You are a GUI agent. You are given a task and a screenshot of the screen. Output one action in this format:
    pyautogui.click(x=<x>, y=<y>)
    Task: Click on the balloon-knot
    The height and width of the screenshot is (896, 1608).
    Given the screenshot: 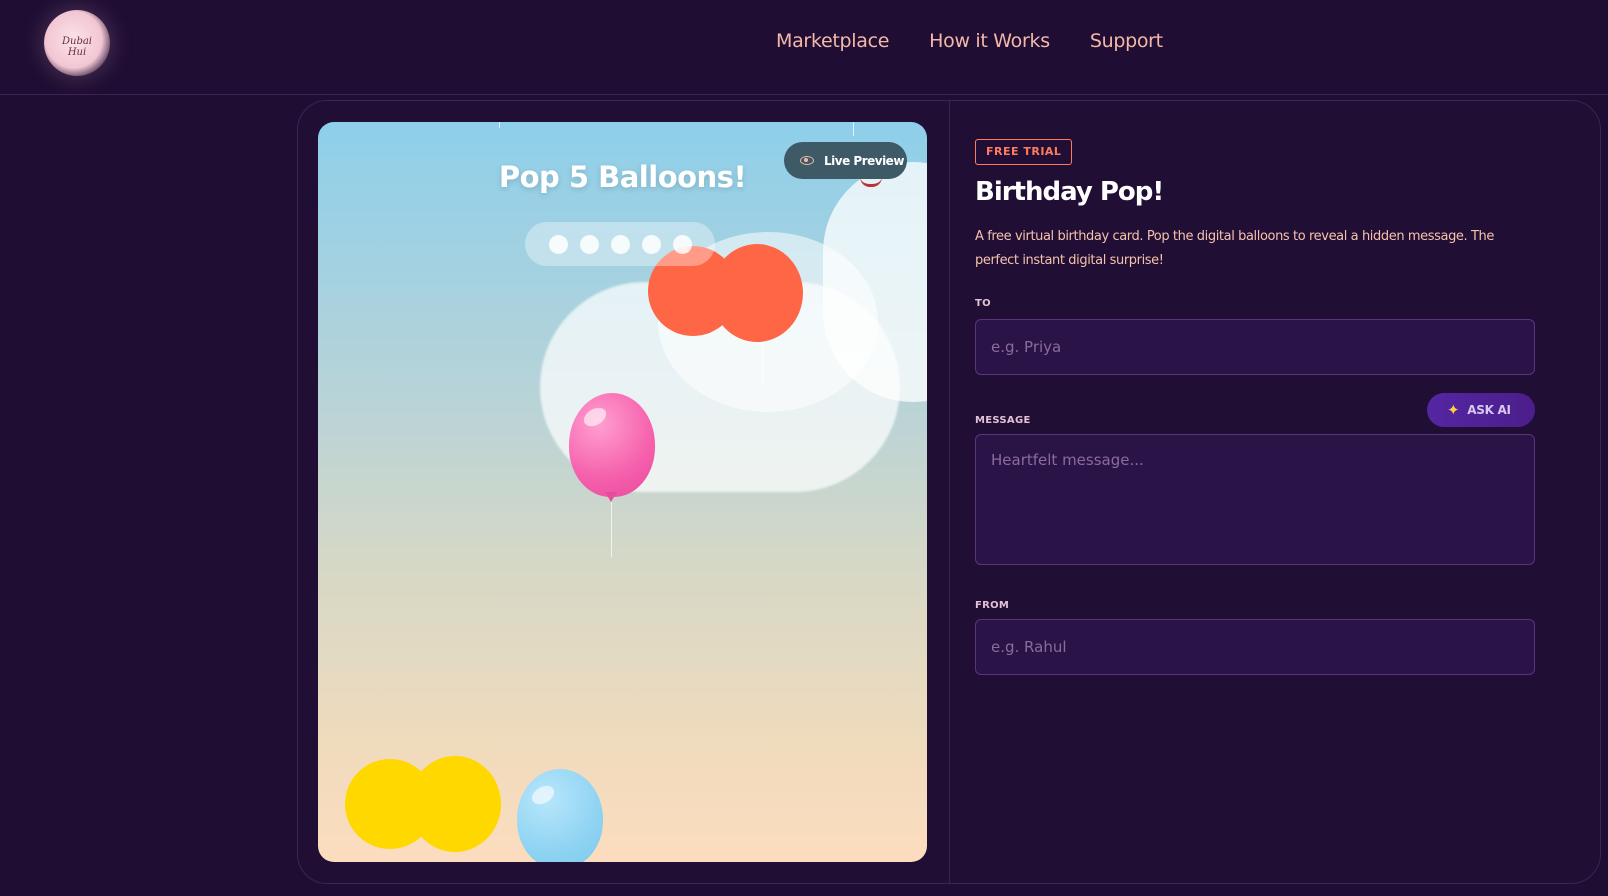 What is the action you would take?
    pyautogui.click(x=611, y=497)
    